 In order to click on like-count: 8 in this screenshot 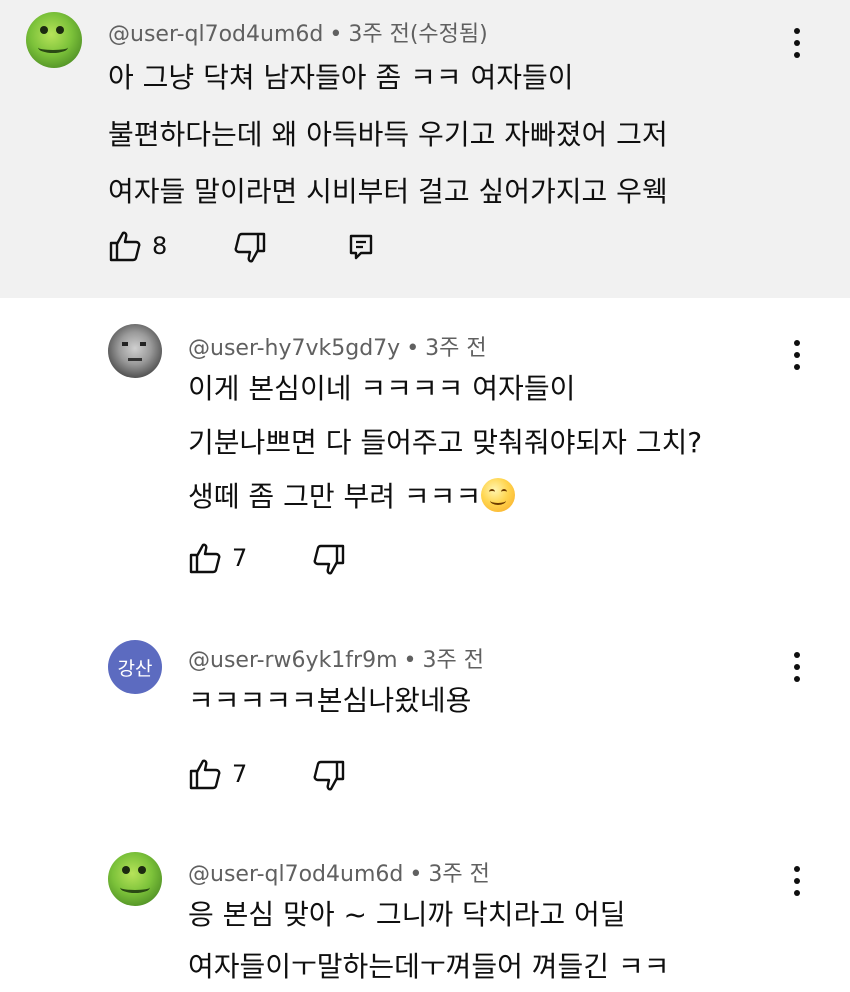, I will do `click(160, 246)`.